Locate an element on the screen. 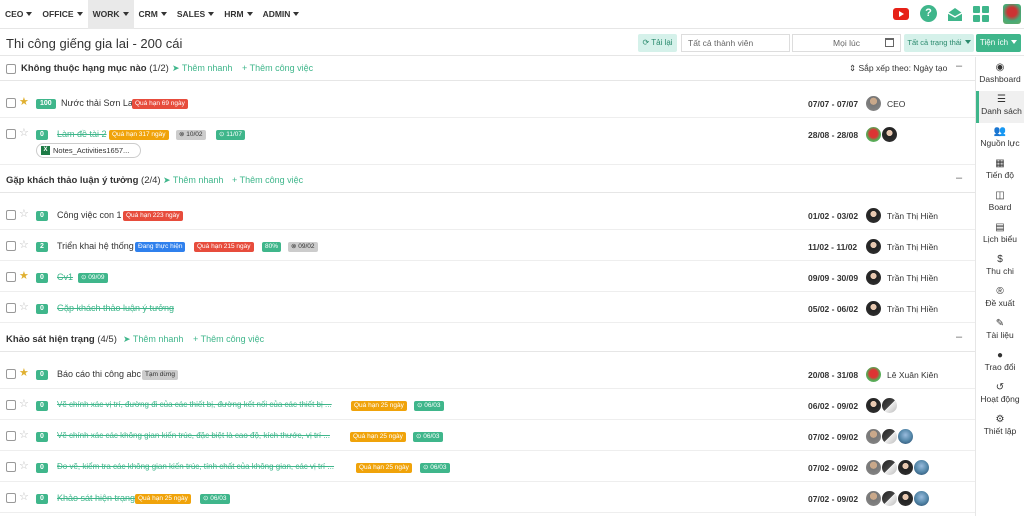 This screenshot has height=516, width=1024. apps-grid-icon is located at coordinates (981, 14).